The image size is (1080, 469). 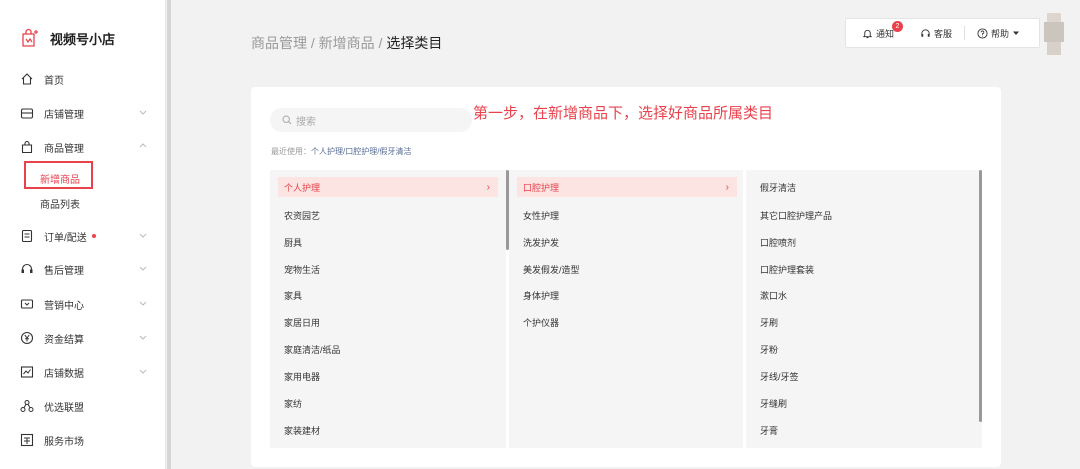 I want to click on scrollbar-thumb, so click(x=980, y=296).